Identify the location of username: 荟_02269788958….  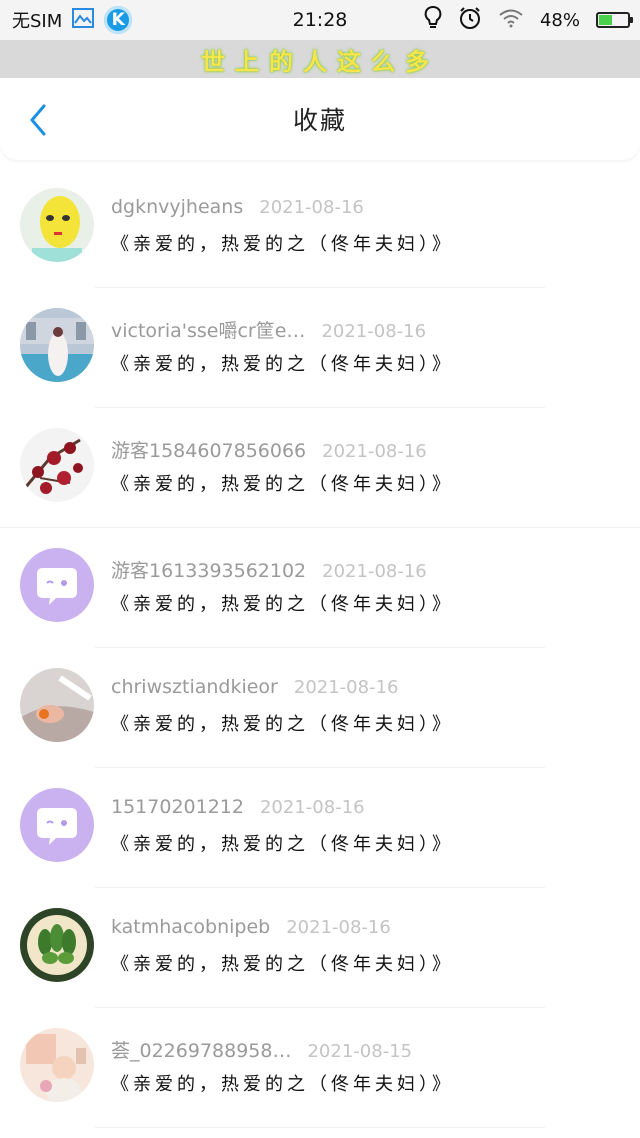
(201, 1051).